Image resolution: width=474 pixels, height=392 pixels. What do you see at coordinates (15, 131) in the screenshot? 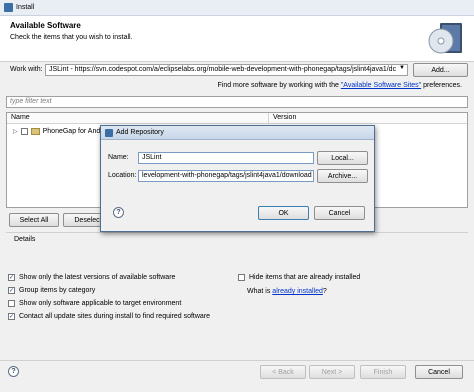
I see `expand-arrow-icon: ▷` at bounding box center [15, 131].